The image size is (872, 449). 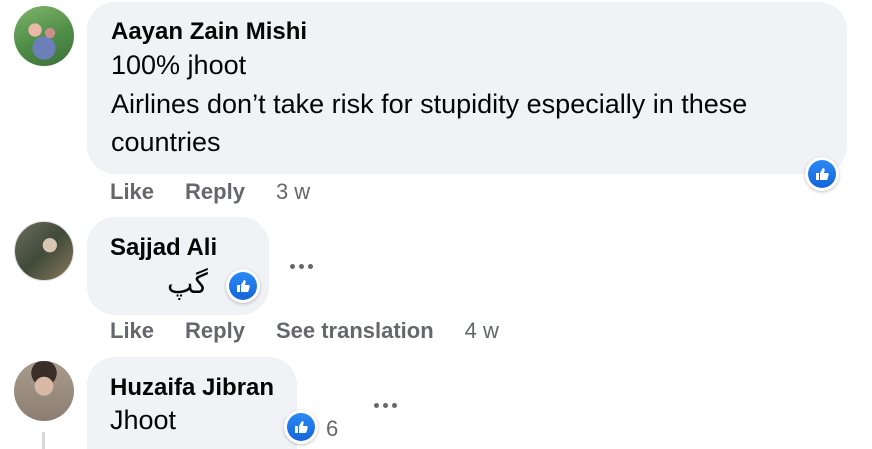 What do you see at coordinates (166, 142) in the screenshot?
I see `comment-text-line: countries` at bounding box center [166, 142].